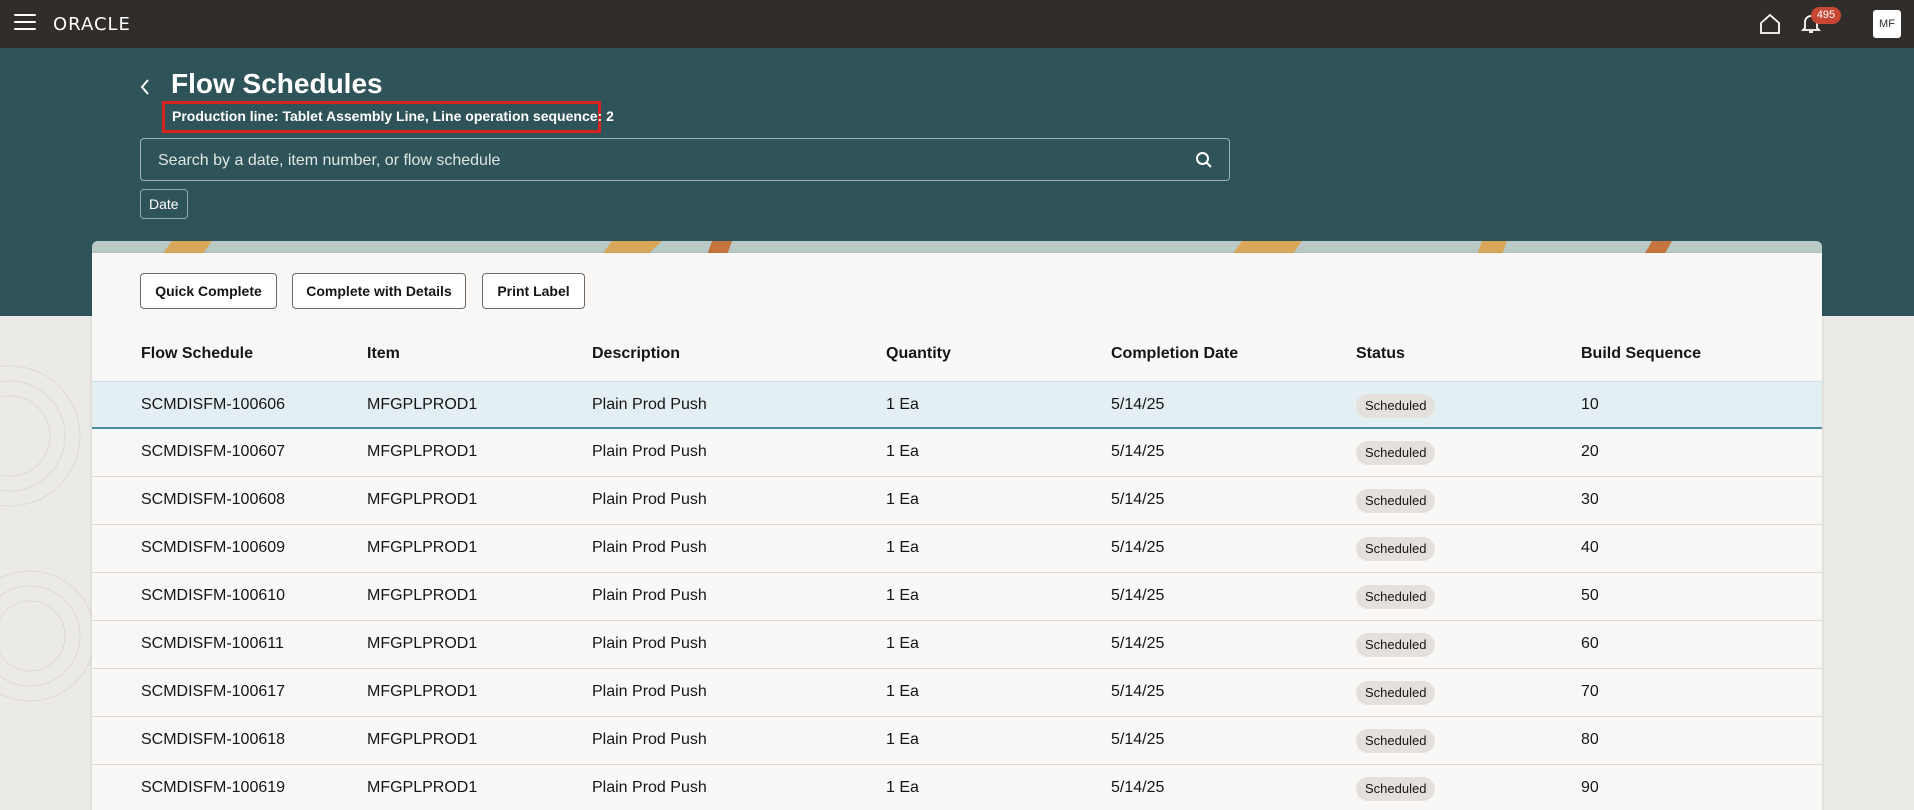 The width and height of the screenshot is (1914, 810). Describe the element at coordinates (92, 24) in the screenshot. I see `oracle-logo: ORACLE` at that location.